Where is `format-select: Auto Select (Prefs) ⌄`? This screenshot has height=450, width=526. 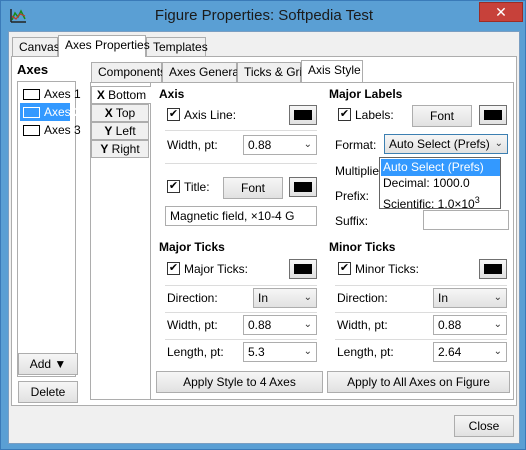
format-select: Auto Select (Prefs) ⌄ is located at coordinates (446, 144).